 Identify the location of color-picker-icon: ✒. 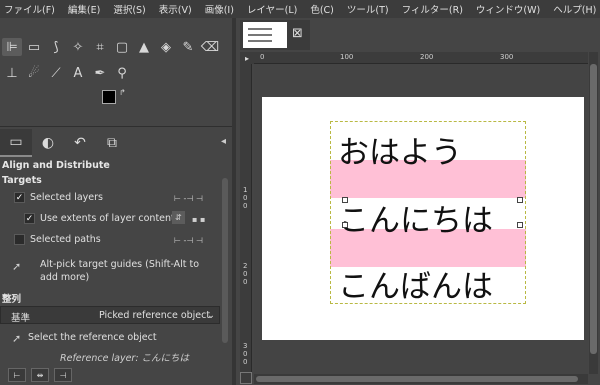
(100, 73).